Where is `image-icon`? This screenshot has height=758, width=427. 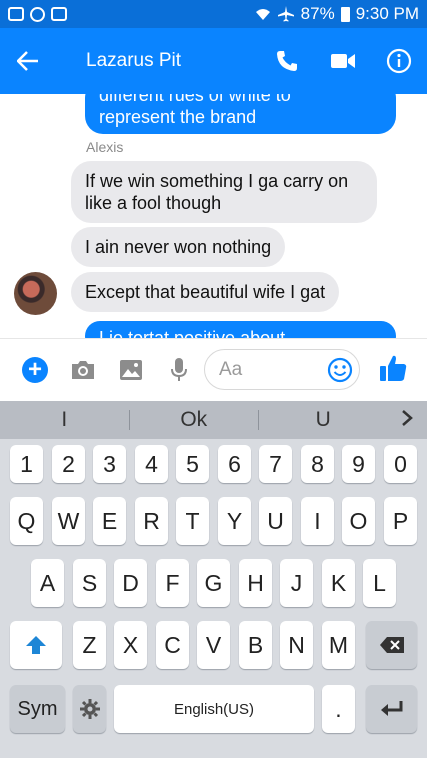
image-icon is located at coordinates (131, 370).